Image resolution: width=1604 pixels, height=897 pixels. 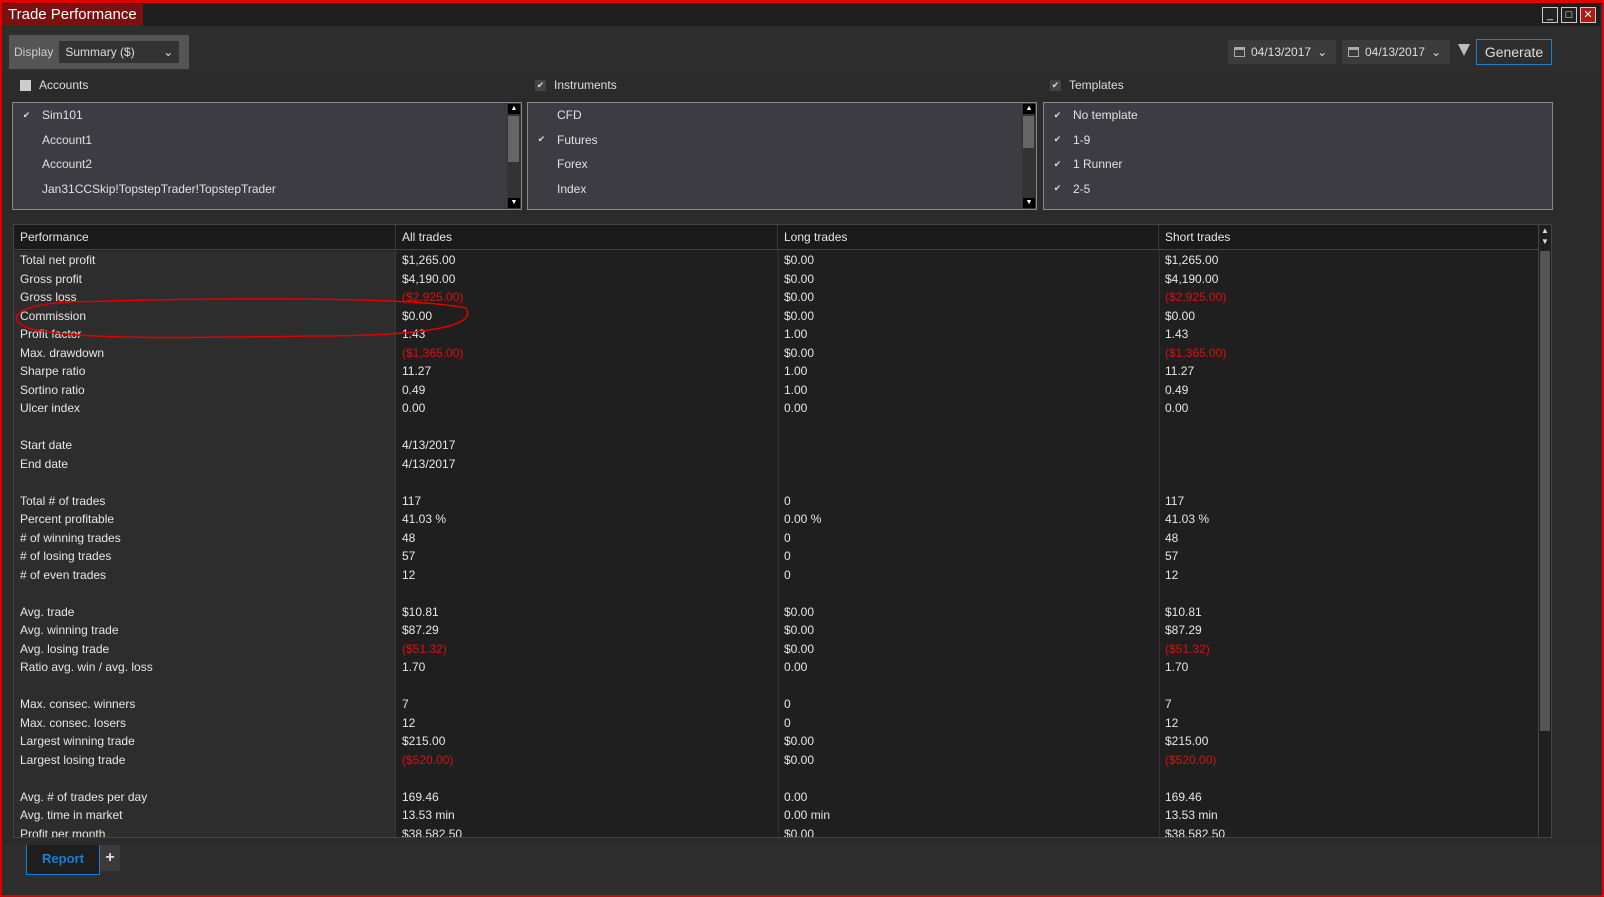 I want to click on metric-label: Profit per month, so click(x=63, y=832).